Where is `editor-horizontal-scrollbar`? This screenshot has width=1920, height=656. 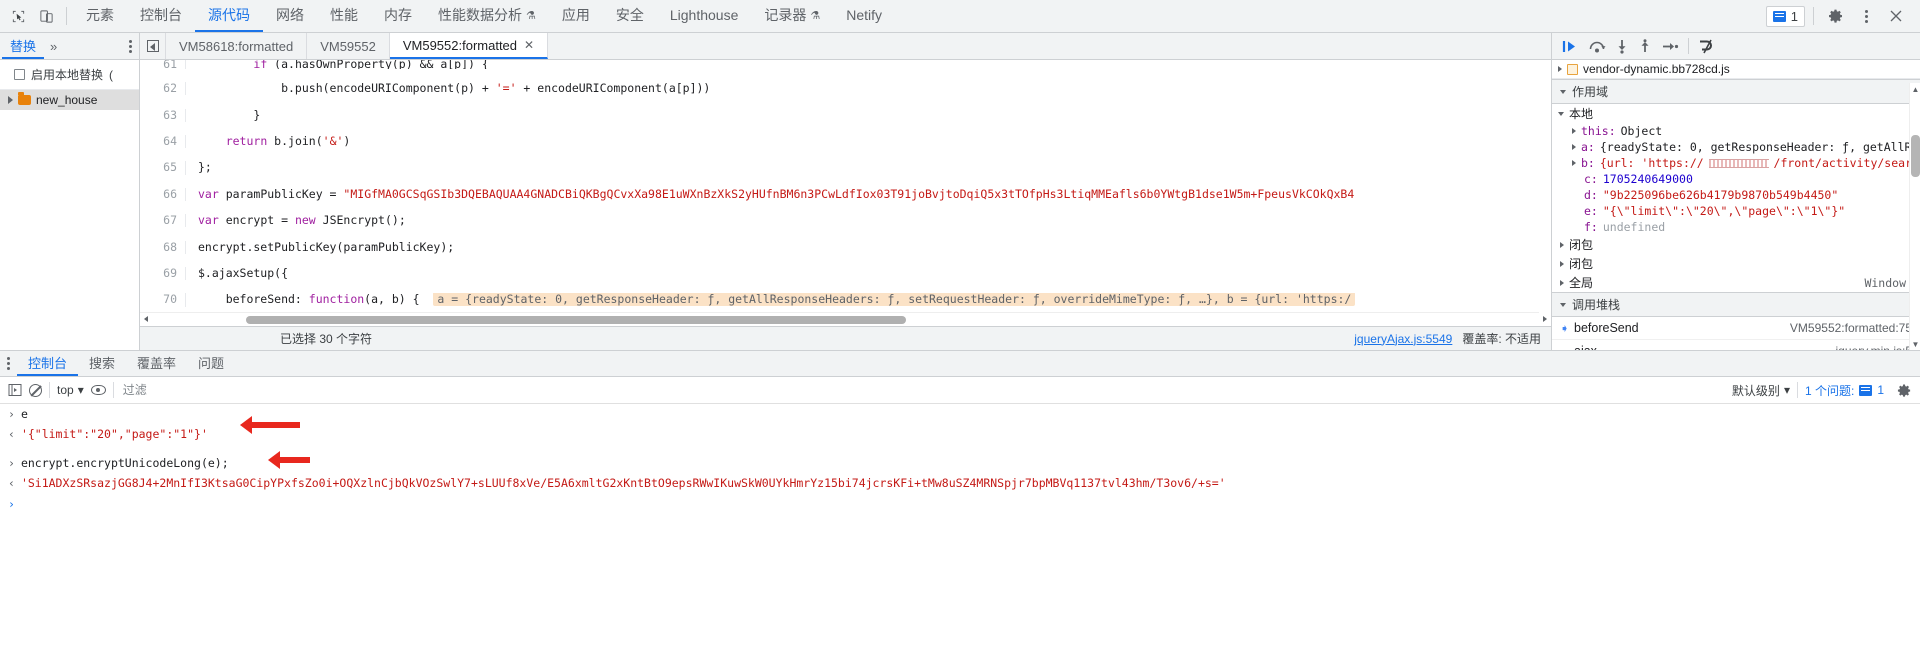 editor-horizontal-scrollbar is located at coordinates (839, 319).